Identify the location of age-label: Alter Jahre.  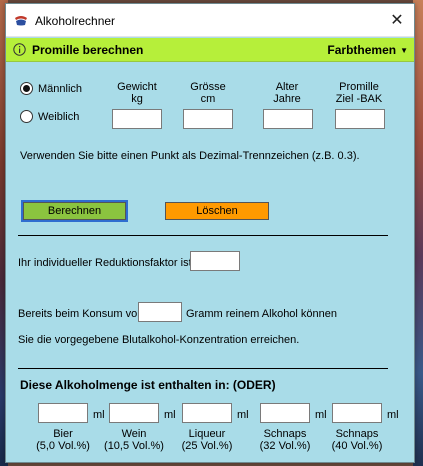
(287, 93).